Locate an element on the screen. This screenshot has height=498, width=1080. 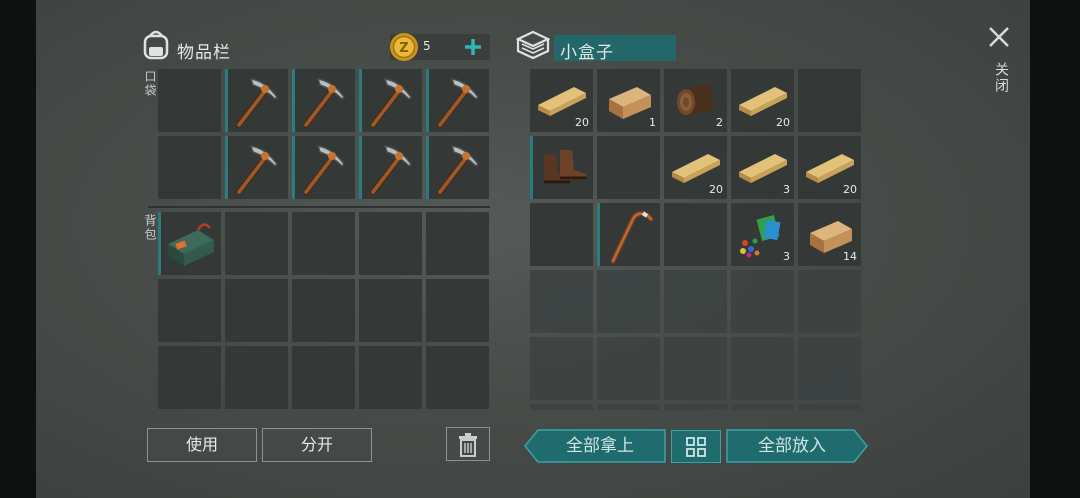
item-count: 3 is located at coordinates (786, 189).